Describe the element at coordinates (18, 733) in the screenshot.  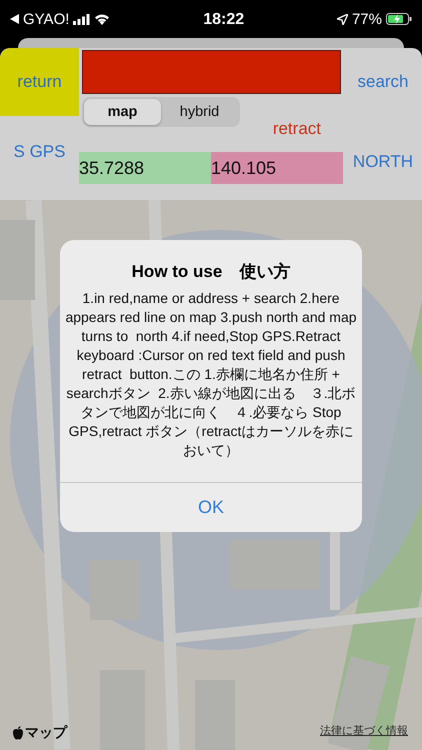
I see `apple-logo-icon` at that location.